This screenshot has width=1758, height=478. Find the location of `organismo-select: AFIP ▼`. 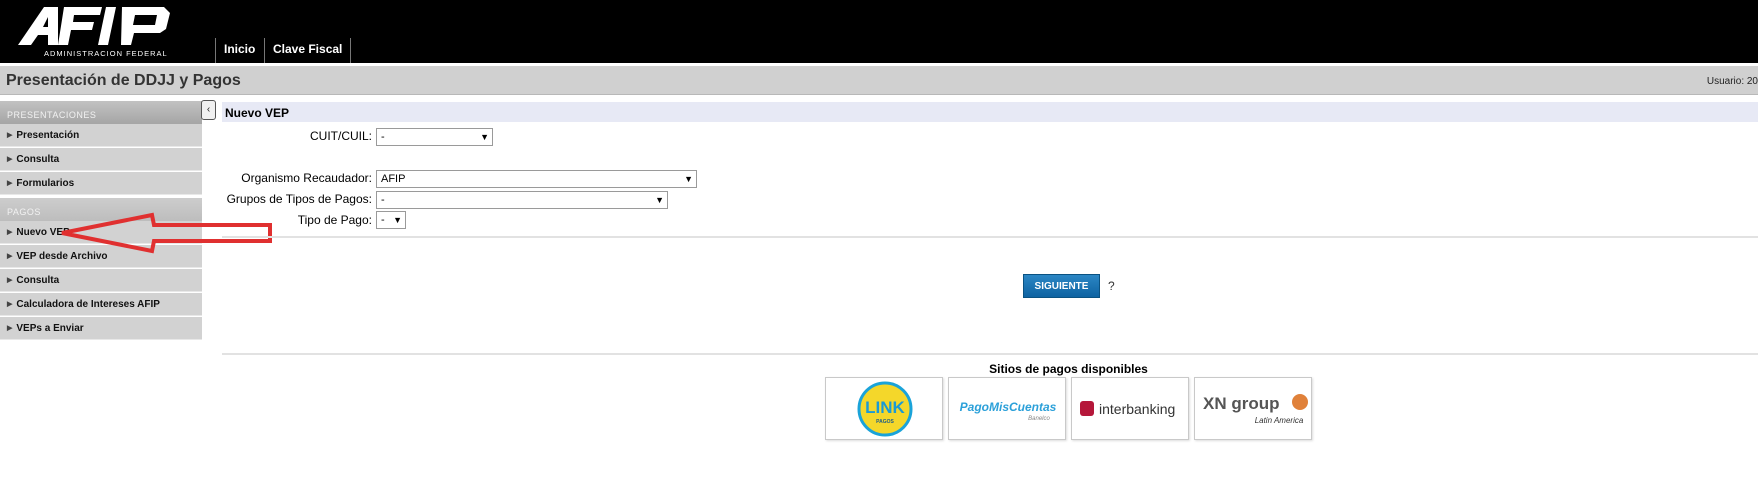

organismo-select: AFIP ▼ is located at coordinates (536, 179).